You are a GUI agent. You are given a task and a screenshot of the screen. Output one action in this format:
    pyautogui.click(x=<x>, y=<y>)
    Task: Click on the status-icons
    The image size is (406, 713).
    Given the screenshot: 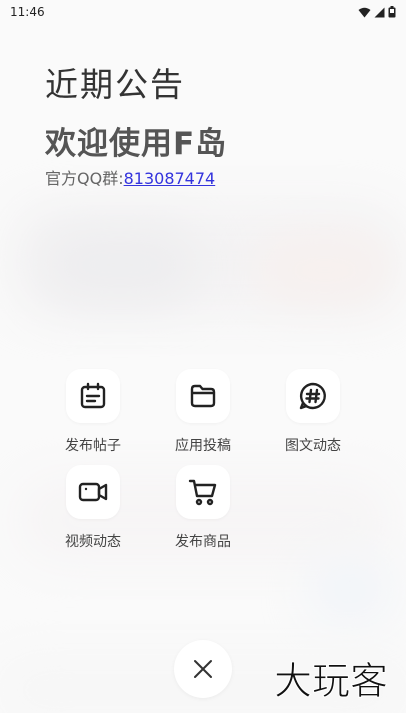 What is the action you would take?
    pyautogui.click(x=377, y=12)
    